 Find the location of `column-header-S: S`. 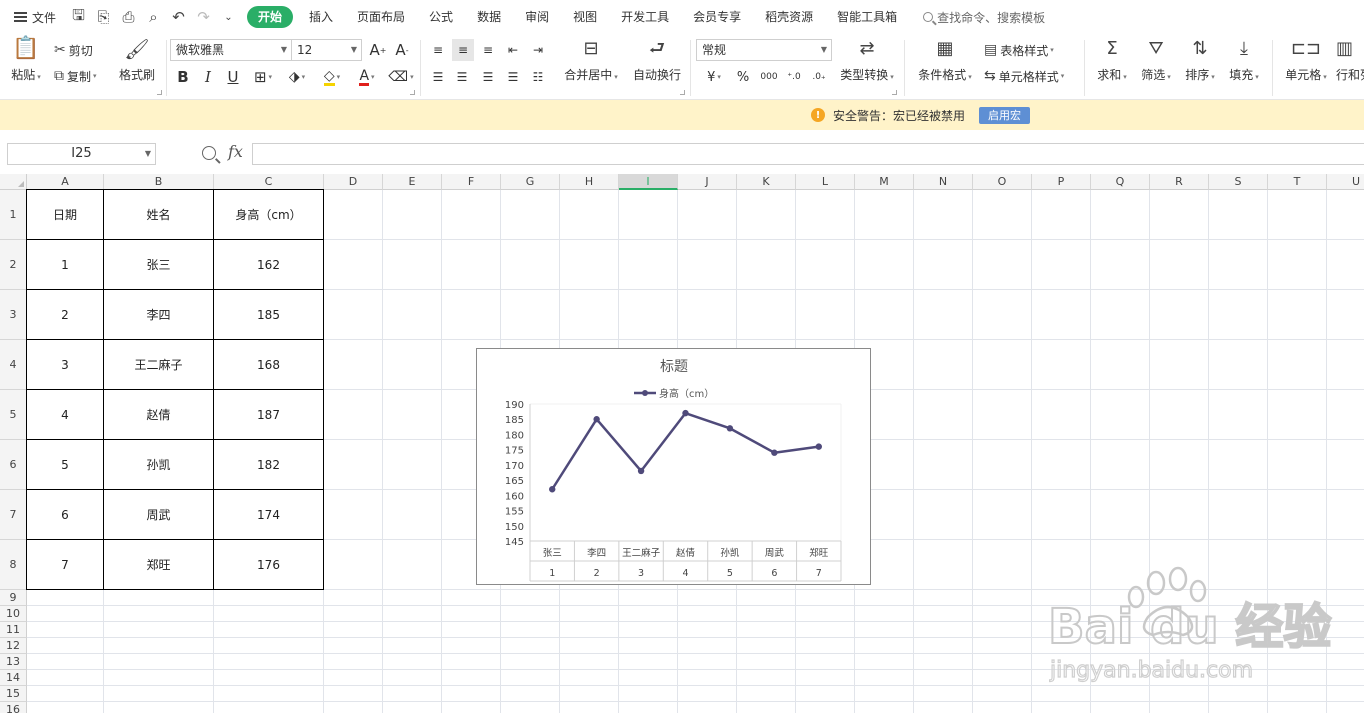

column-header-S: S is located at coordinates (1238, 182).